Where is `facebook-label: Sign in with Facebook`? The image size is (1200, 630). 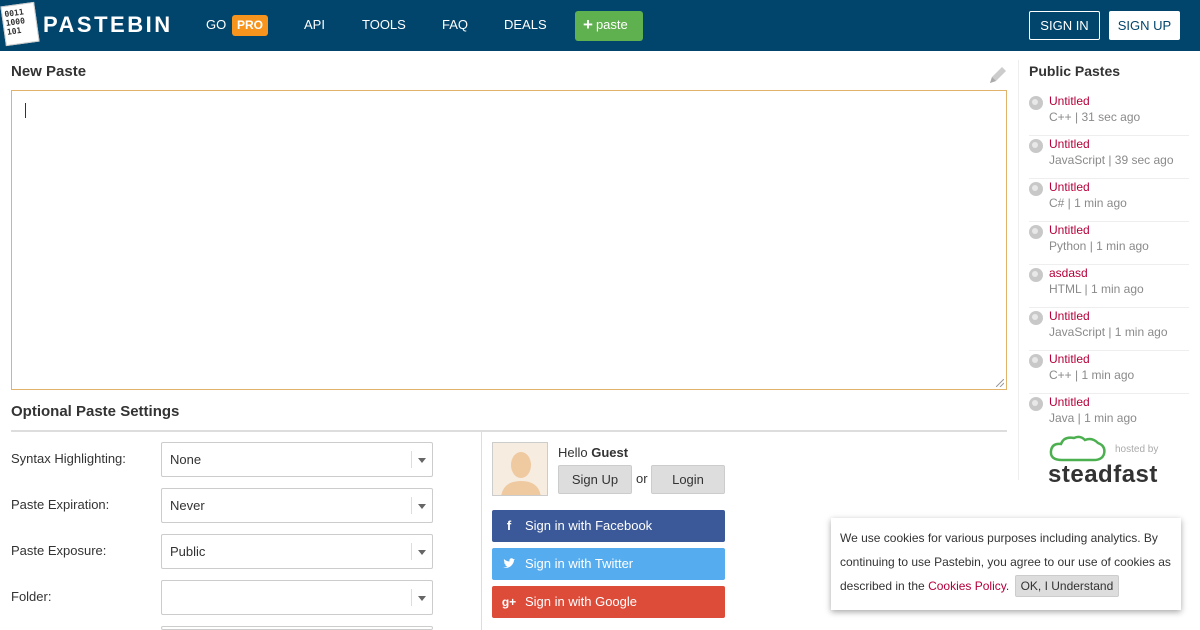 facebook-label: Sign in with Facebook is located at coordinates (589, 525).